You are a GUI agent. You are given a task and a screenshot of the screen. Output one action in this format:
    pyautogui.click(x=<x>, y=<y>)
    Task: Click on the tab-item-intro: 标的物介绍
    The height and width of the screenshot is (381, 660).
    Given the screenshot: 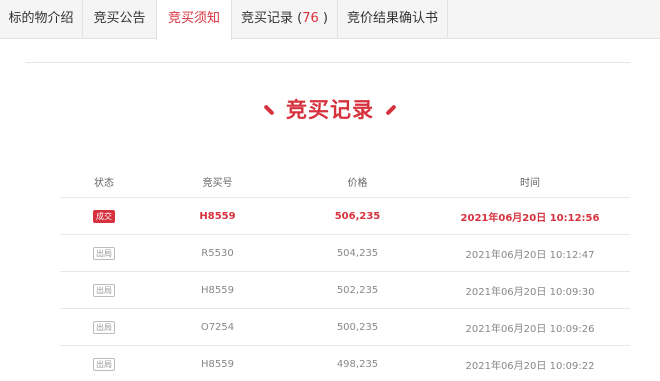 What is the action you would take?
    pyautogui.click(x=41, y=19)
    